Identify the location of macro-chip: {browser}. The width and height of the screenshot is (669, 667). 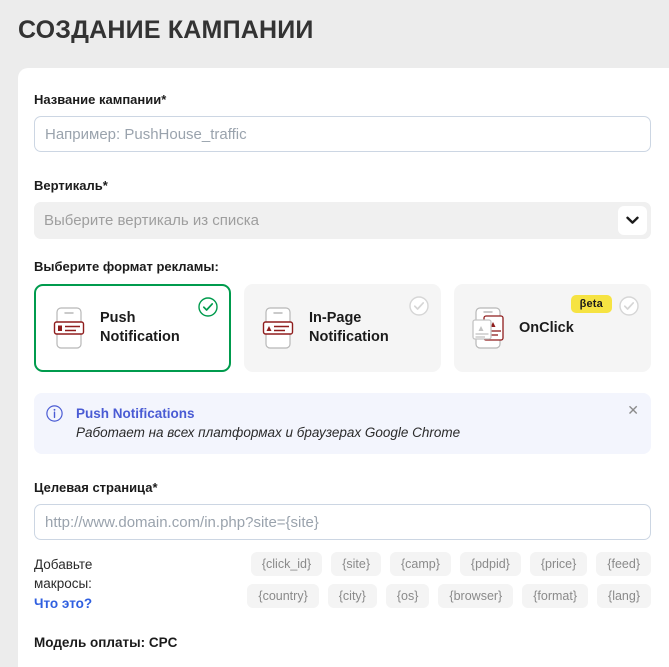
(476, 596).